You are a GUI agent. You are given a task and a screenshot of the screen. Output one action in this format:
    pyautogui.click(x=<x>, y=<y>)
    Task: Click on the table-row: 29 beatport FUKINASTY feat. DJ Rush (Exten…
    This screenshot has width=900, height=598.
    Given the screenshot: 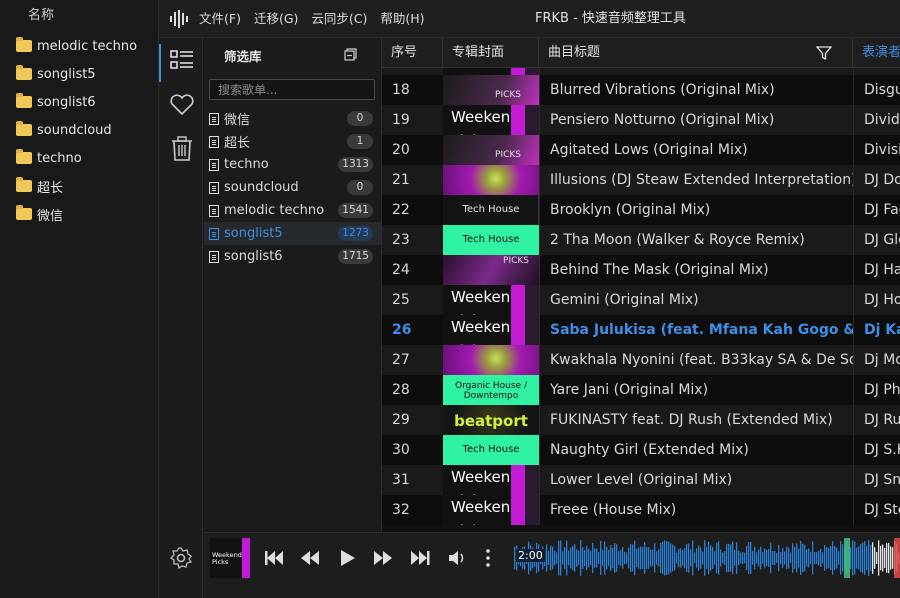 What is the action you would take?
    pyautogui.click(x=641, y=420)
    